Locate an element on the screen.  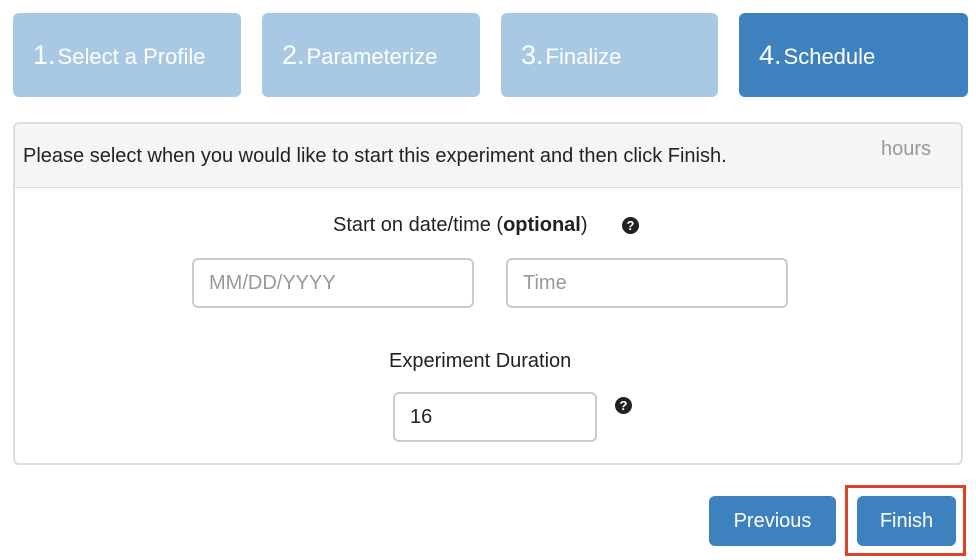
step-parameterize: 2. Parameterize is located at coordinates (371, 55).